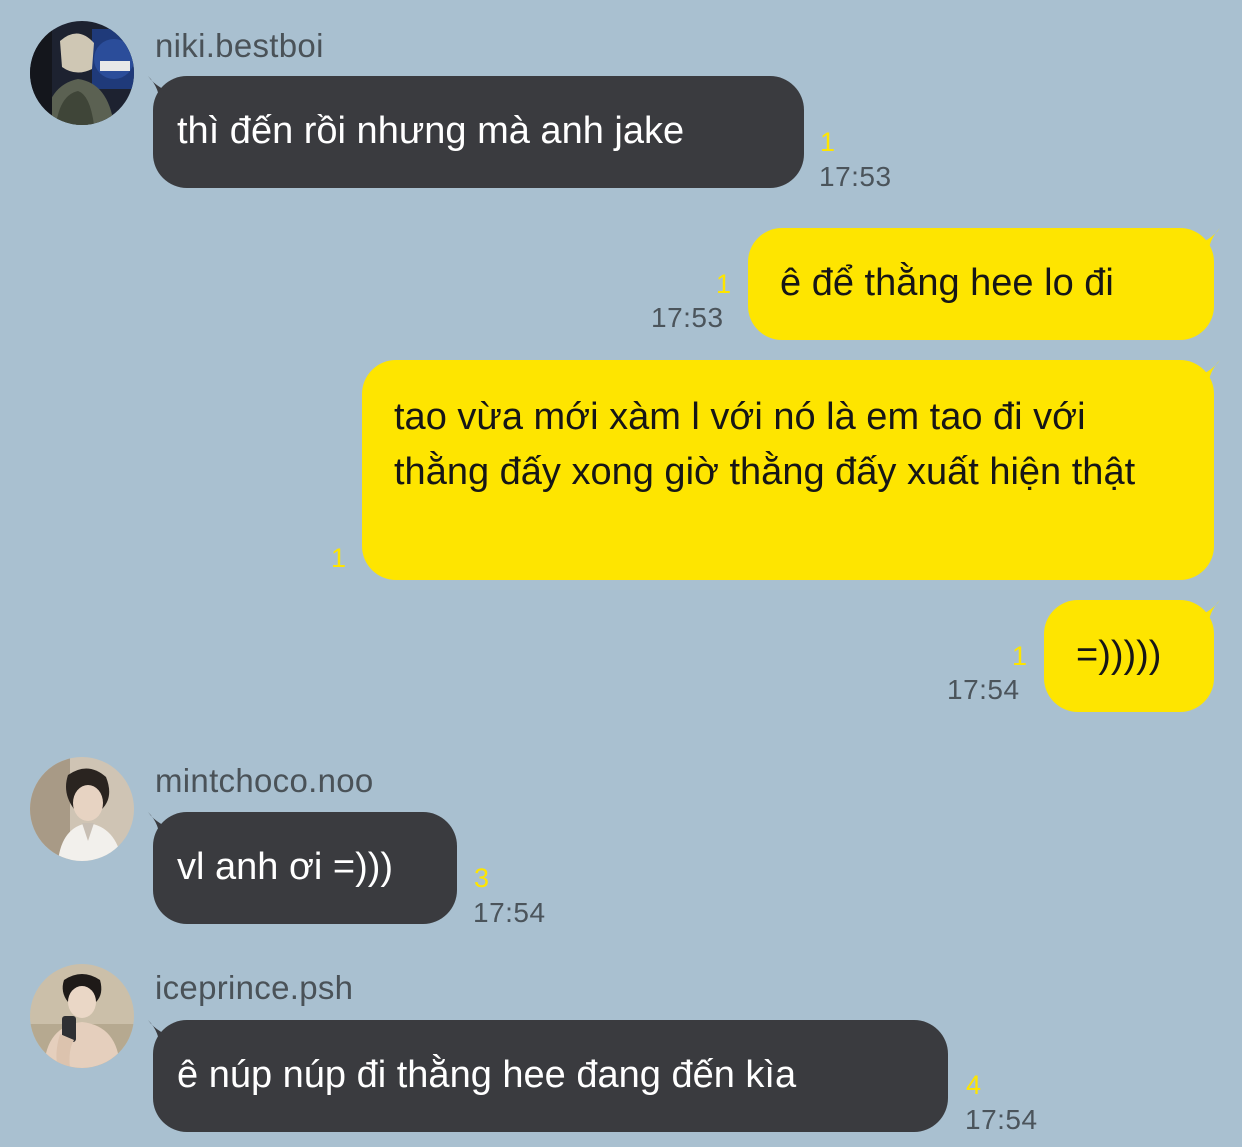  What do you see at coordinates (264, 780) in the screenshot?
I see `sender-name: mintchoco.noo` at bounding box center [264, 780].